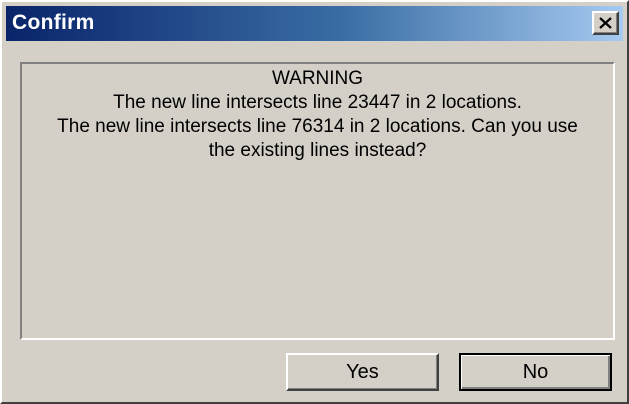 The height and width of the screenshot is (404, 629). Describe the element at coordinates (317, 150) in the screenshot. I see `message-line: the existing lines instead?` at that location.